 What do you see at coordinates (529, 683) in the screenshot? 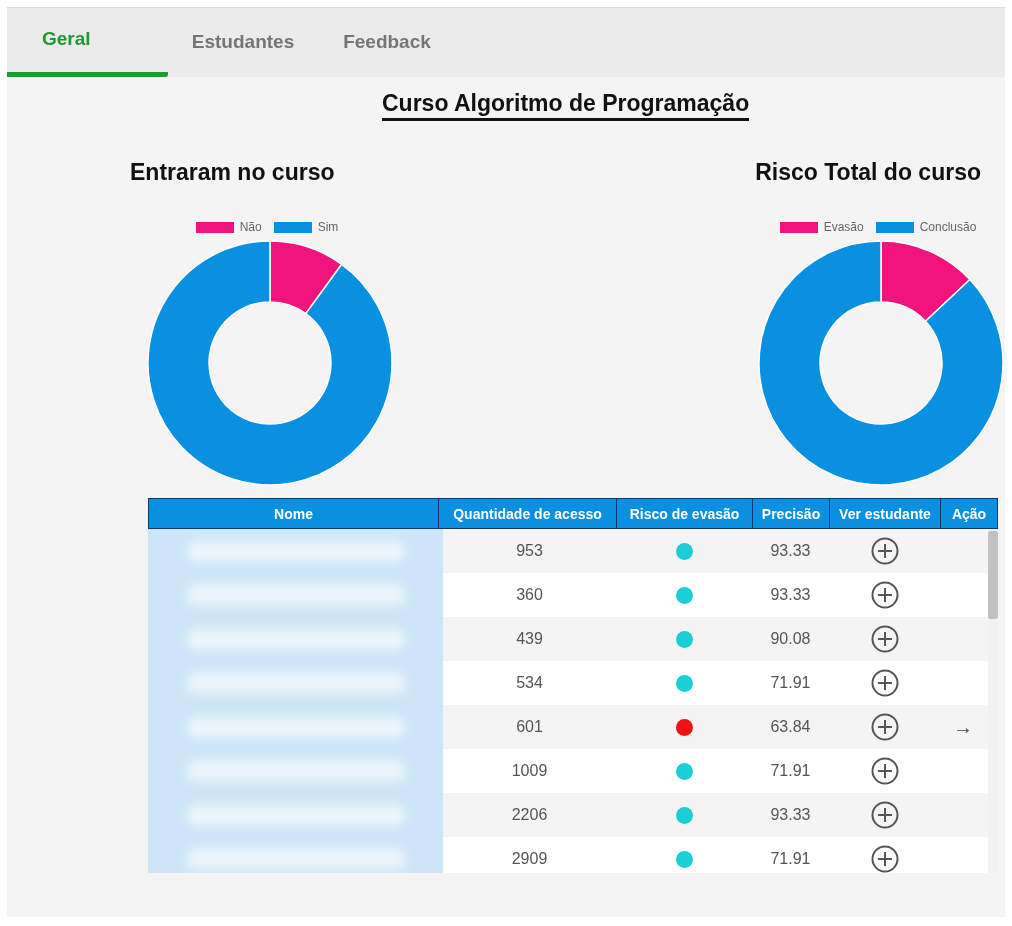
I see `table-cell-text: 534` at bounding box center [529, 683].